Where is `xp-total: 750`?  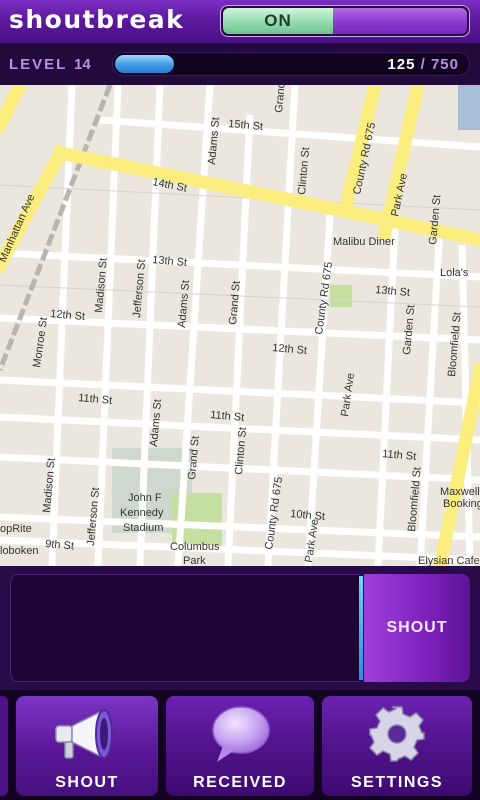 xp-total: 750 is located at coordinates (444, 64).